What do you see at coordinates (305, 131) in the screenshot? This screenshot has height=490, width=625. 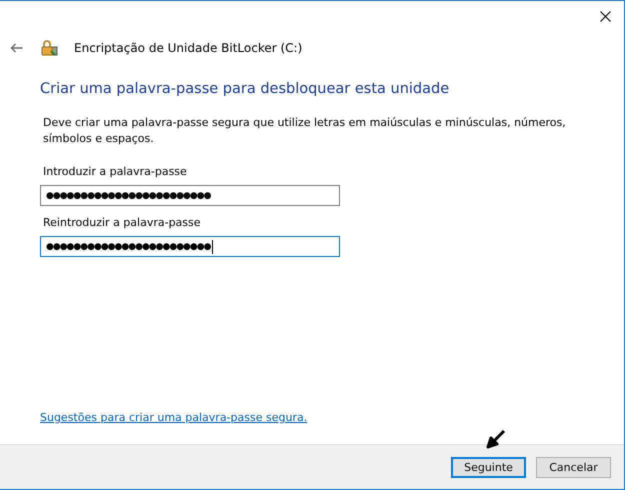 I see `description-text: Deve criar uma palavra-passe segura que utilize letras em maiúsculas e minúsculas, números, símbolos e espaços.` at bounding box center [305, 131].